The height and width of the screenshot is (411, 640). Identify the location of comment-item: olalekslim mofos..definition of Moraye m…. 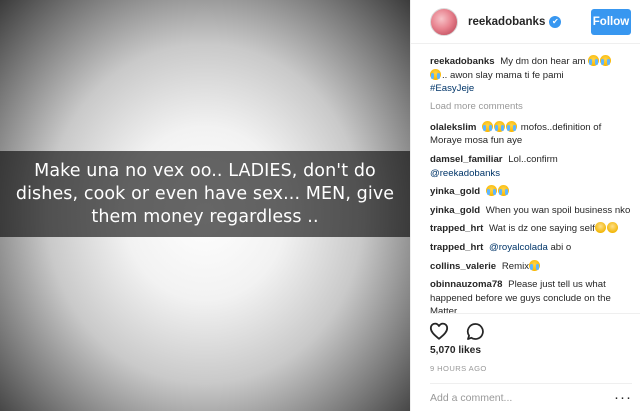
(532, 134).